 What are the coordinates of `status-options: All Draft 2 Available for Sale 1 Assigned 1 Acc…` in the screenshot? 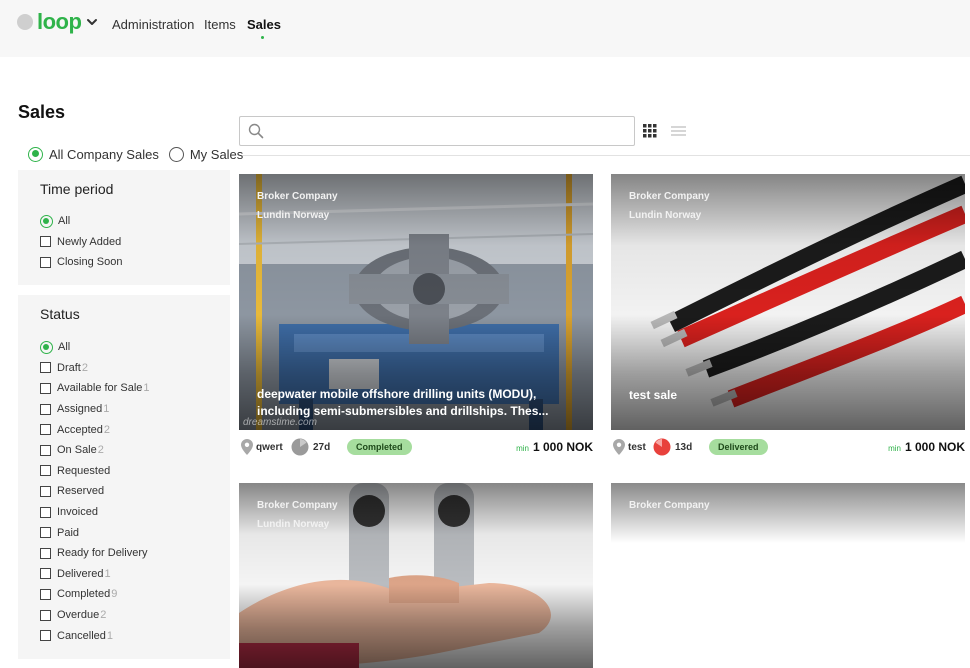 It's located at (95, 491).